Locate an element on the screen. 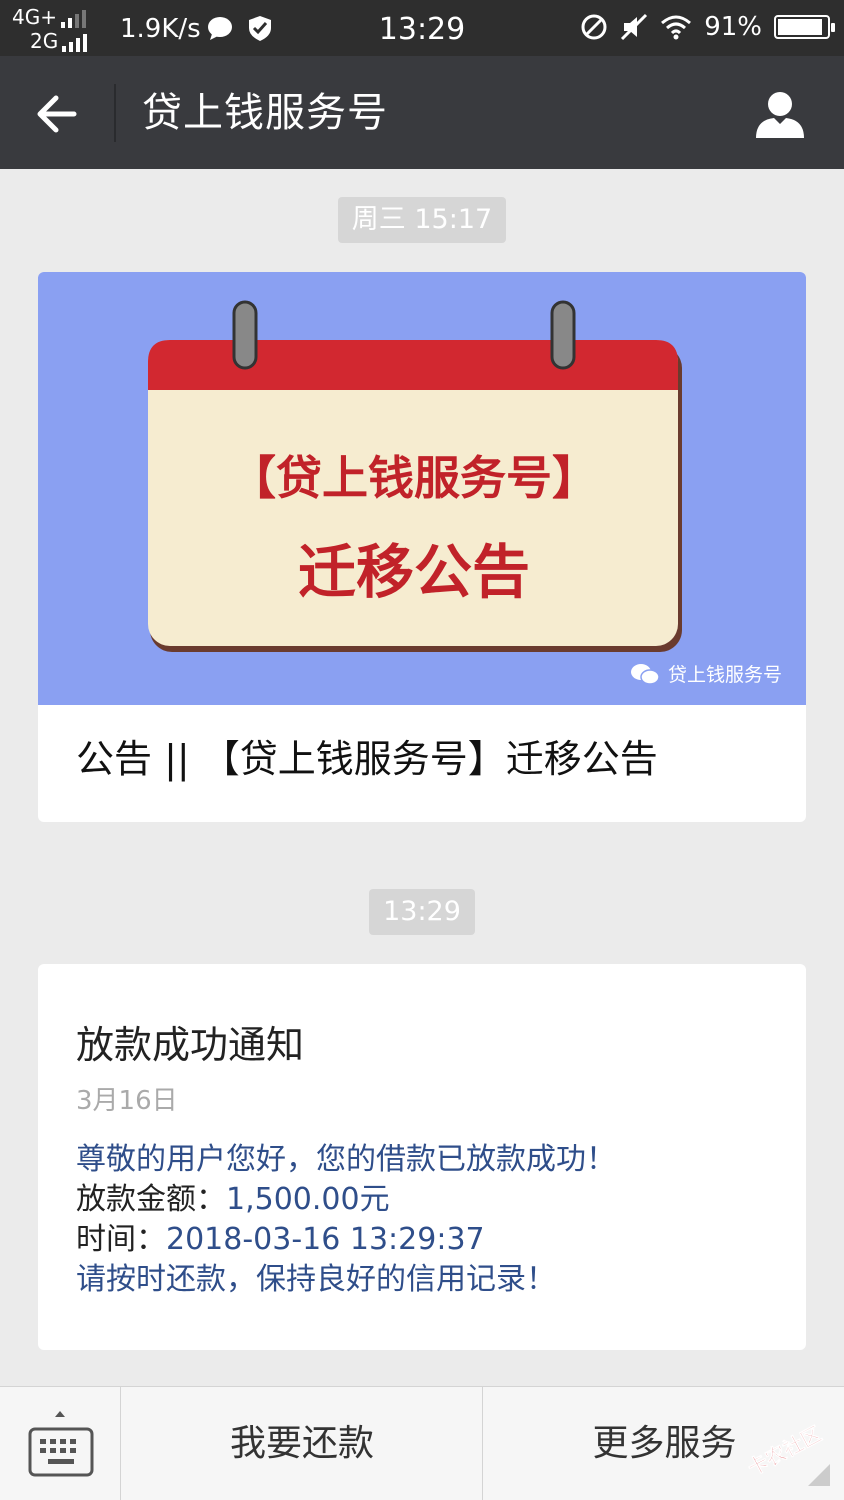  amount-value: 1,500.00元 is located at coordinates (308, 1199).